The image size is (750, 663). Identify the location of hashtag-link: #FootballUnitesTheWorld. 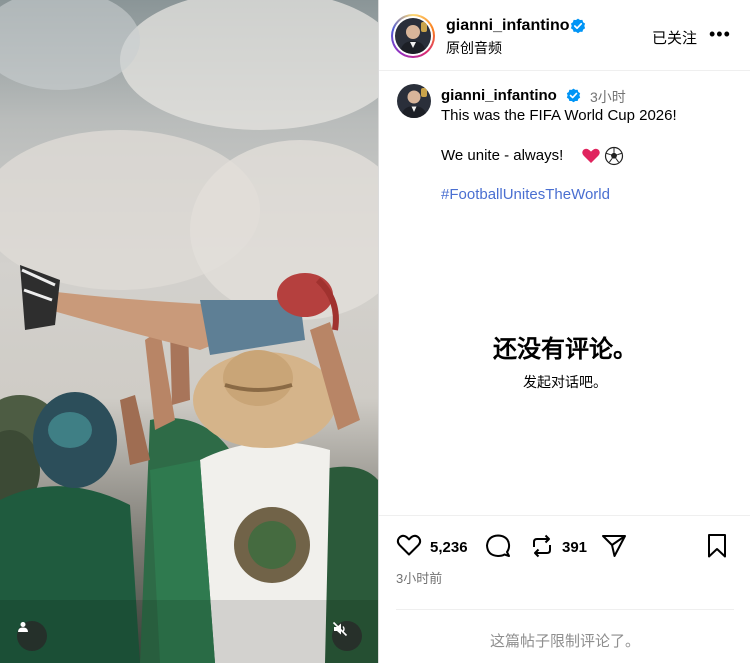
(525, 194).